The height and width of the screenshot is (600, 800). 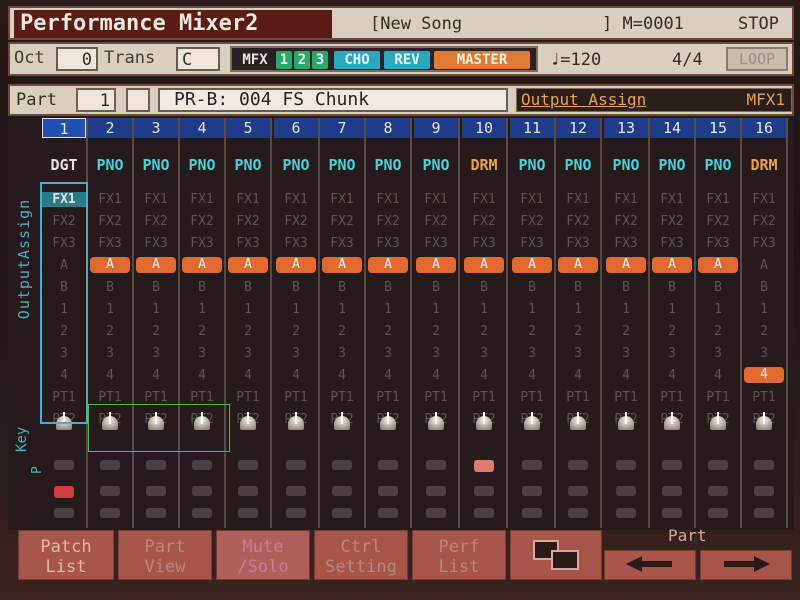 What do you see at coordinates (96, 100) in the screenshot?
I see `part-field: 1` at bounding box center [96, 100].